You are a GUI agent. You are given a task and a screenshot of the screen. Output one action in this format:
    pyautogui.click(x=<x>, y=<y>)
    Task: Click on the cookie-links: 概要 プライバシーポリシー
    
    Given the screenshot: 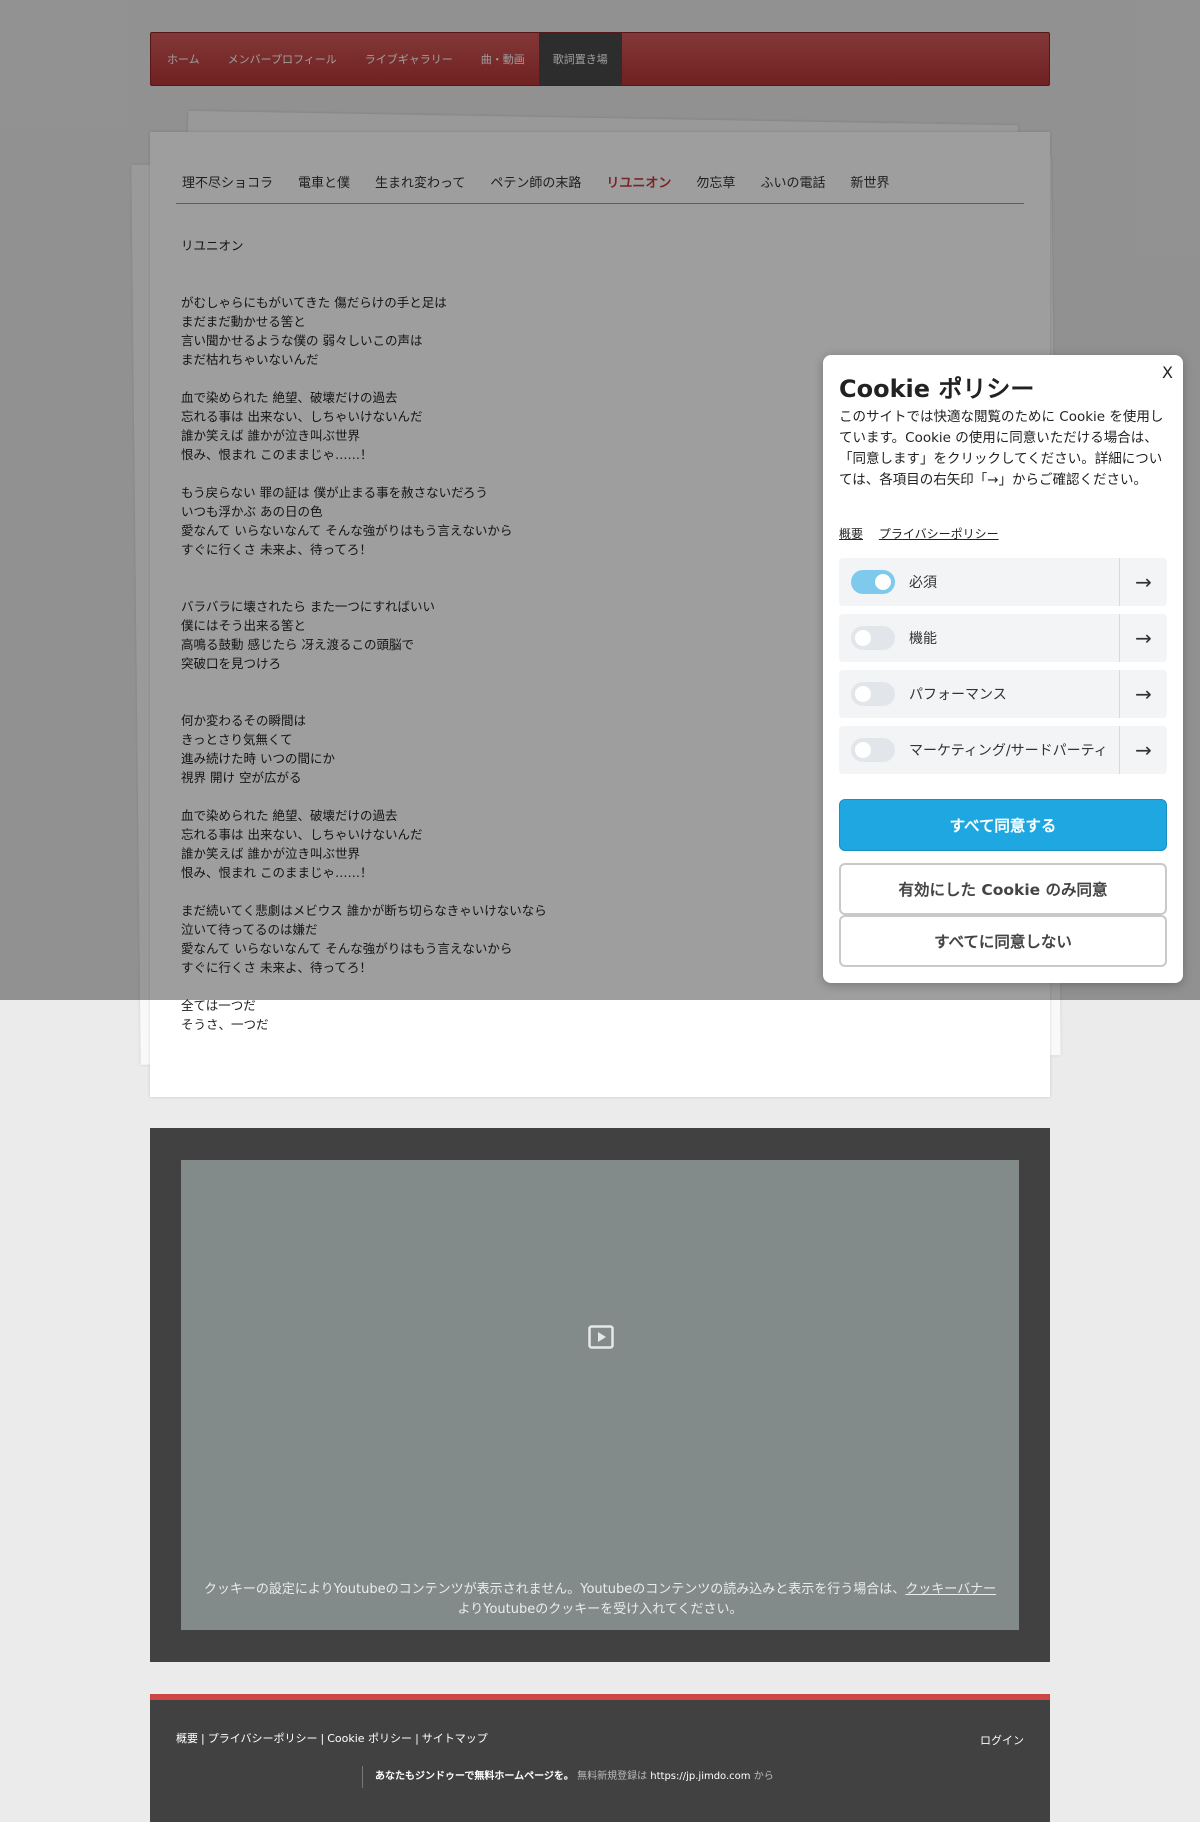 What is the action you would take?
    pyautogui.click(x=925, y=533)
    